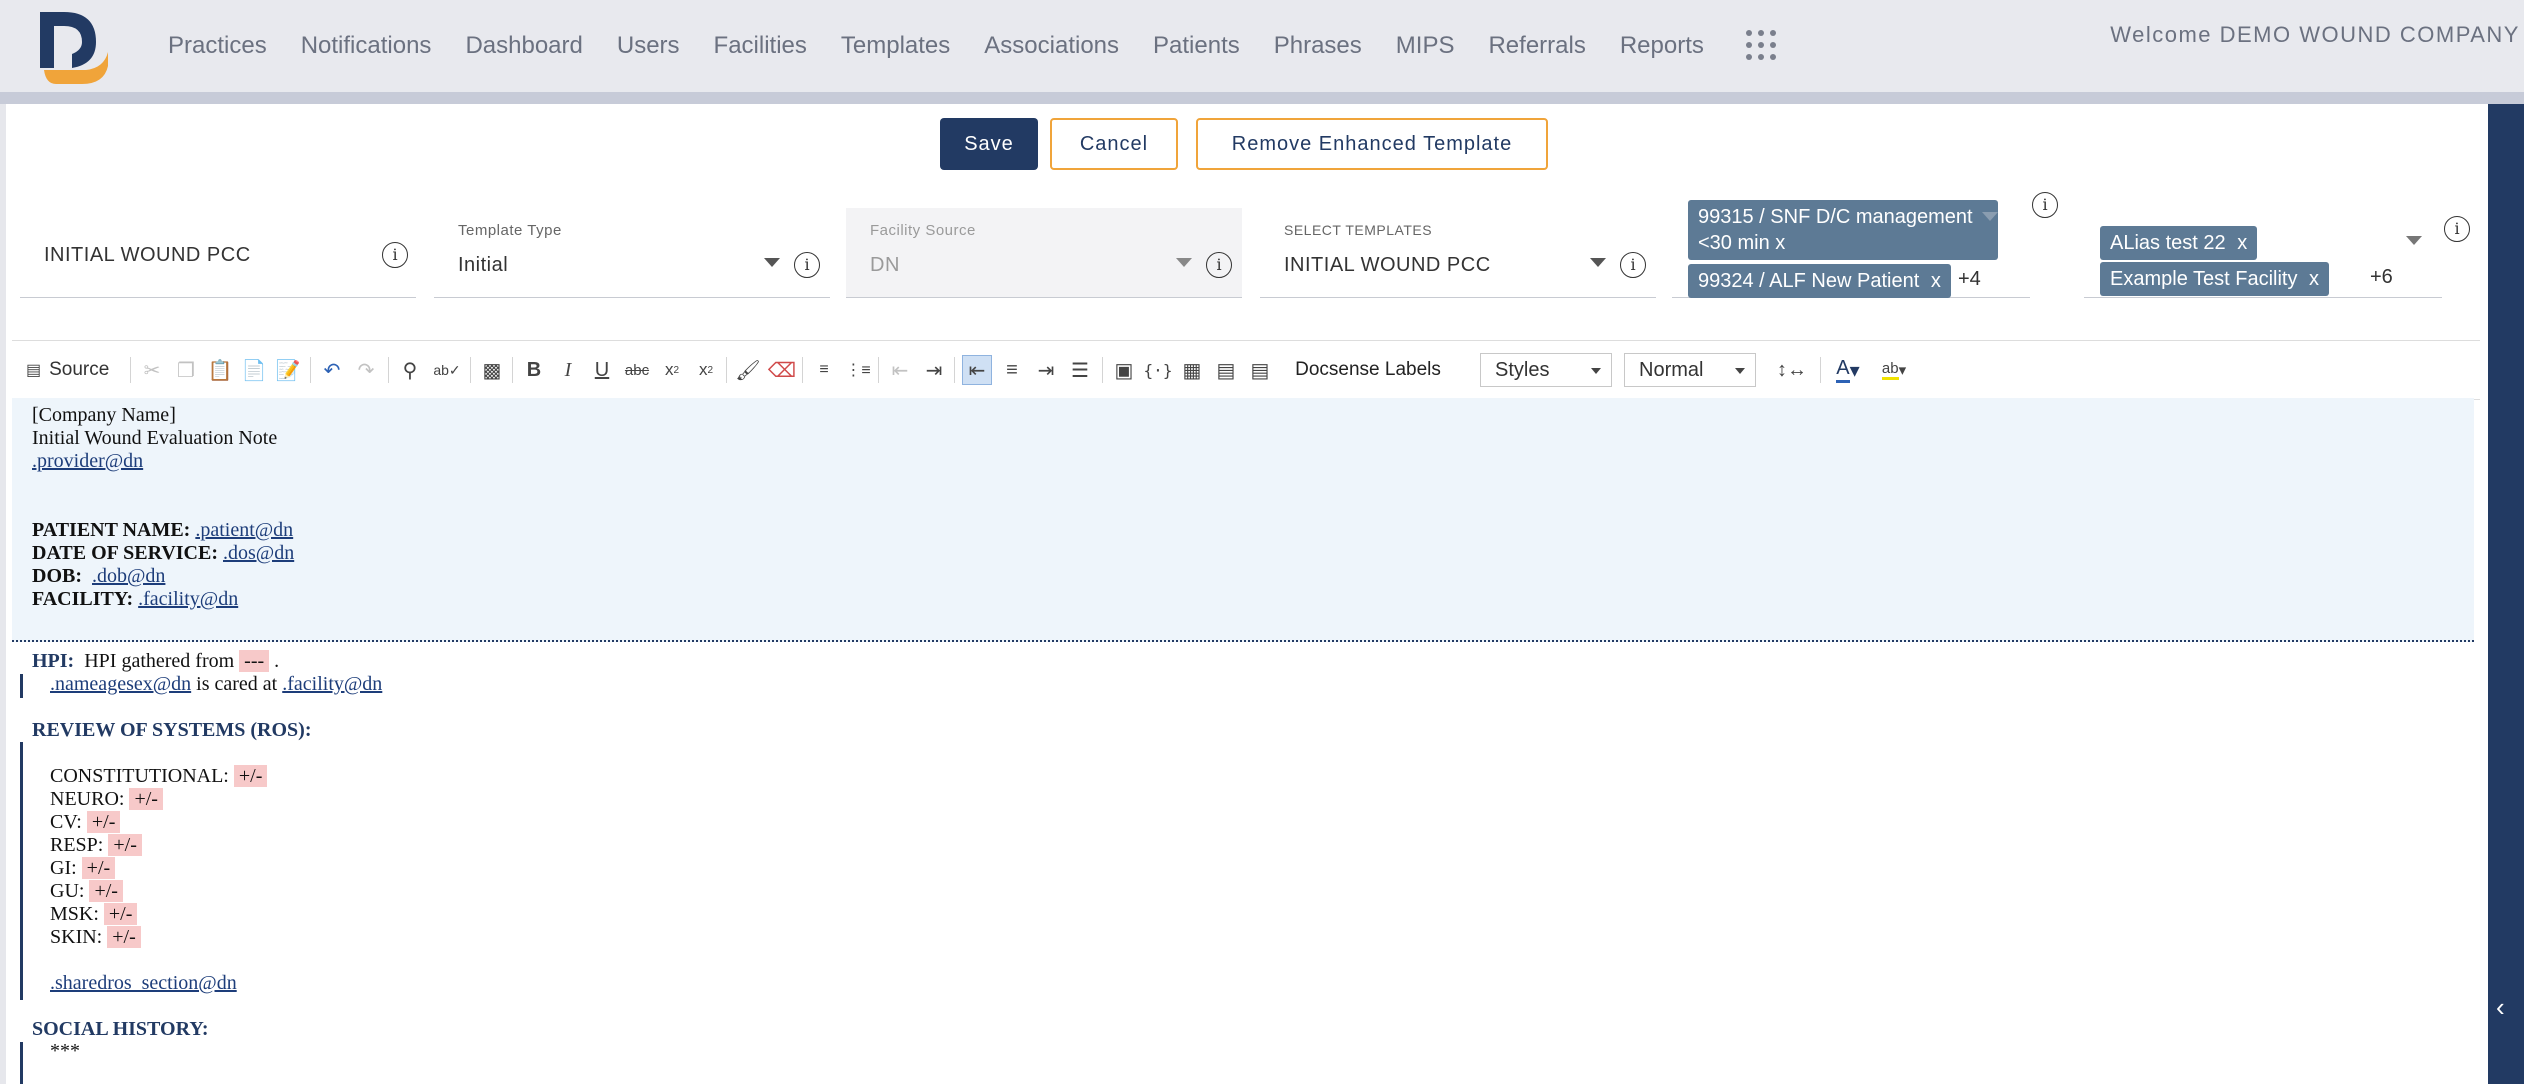 This screenshot has height=1084, width=2524. What do you see at coordinates (637, 370) in the screenshot?
I see `strikethrough-icon: abc` at bounding box center [637, 370].